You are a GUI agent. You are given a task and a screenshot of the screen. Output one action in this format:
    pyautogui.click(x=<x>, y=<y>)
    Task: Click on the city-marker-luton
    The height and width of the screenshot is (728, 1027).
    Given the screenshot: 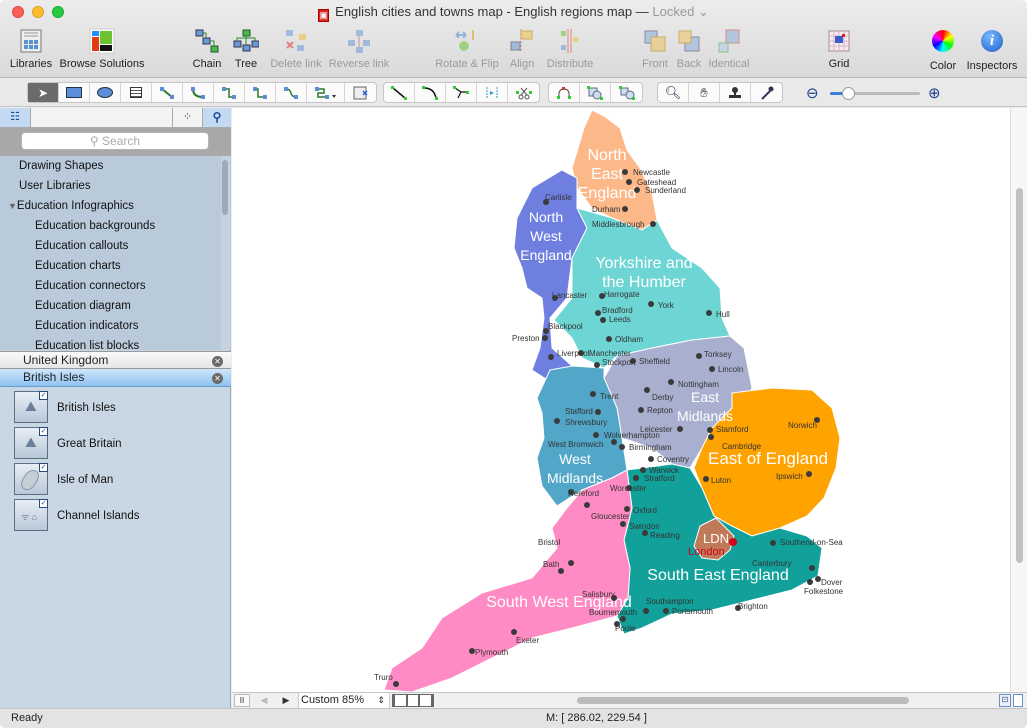 What is the action you would take?
    pyautogui.click(x=706, y=479)
    